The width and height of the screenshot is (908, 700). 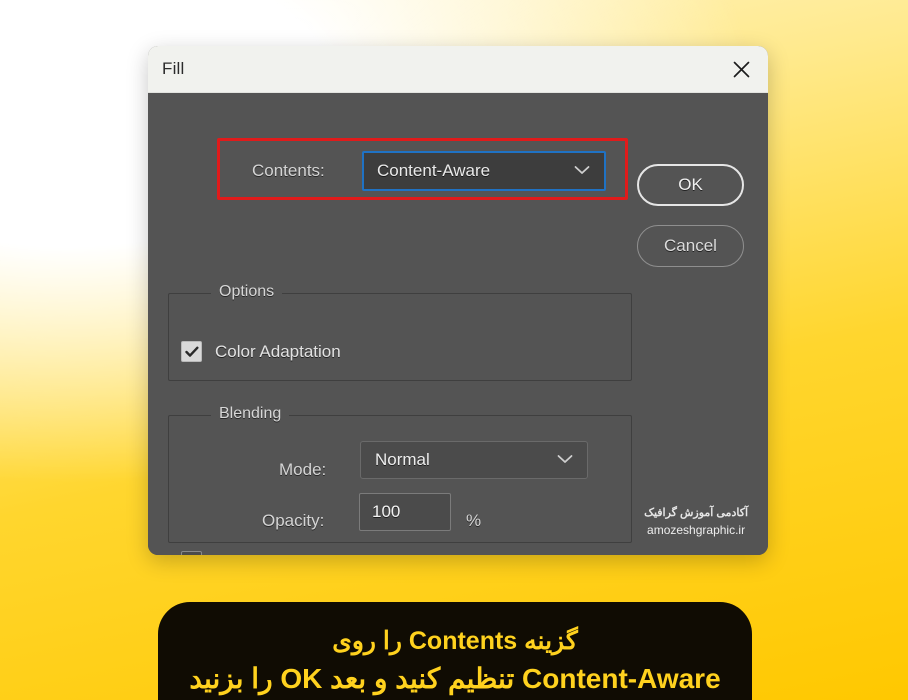 What do you see at coordinates (173, 68) in the screenshot?
I see `dialog-title: Fill` at bounding box center [173, 68].